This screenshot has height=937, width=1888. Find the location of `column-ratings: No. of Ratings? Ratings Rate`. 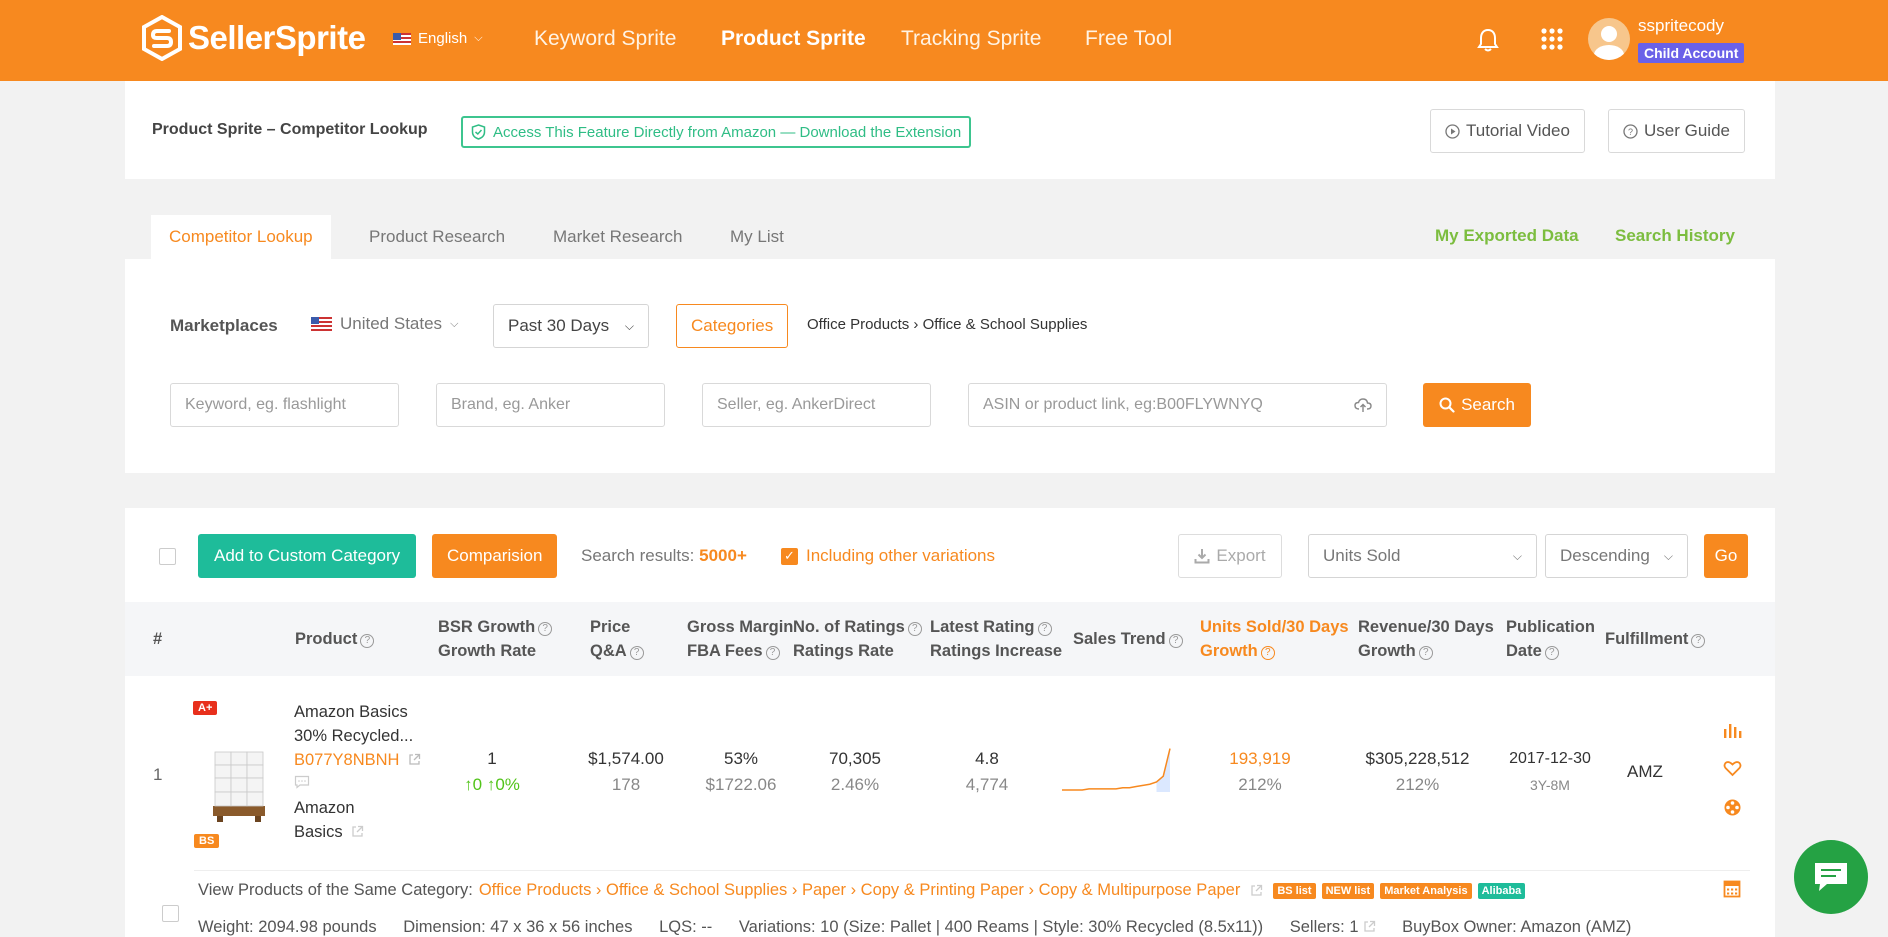

column-ratings: No. of Ratings? Ratings Rate is located at coordinates (857, 639).